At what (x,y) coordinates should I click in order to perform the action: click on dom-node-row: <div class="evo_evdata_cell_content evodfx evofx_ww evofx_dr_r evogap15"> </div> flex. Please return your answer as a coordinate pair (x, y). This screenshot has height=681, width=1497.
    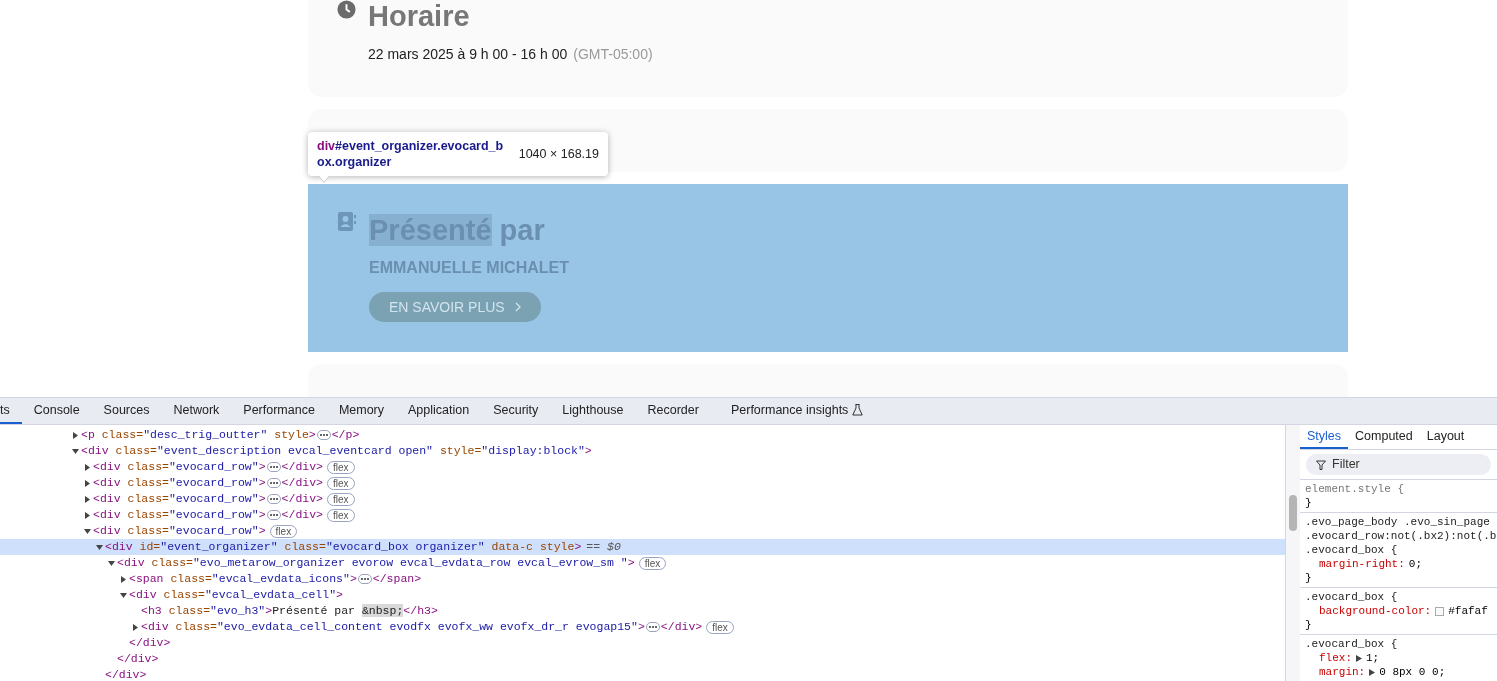
    Looking at the image, I should click on (642, 627).